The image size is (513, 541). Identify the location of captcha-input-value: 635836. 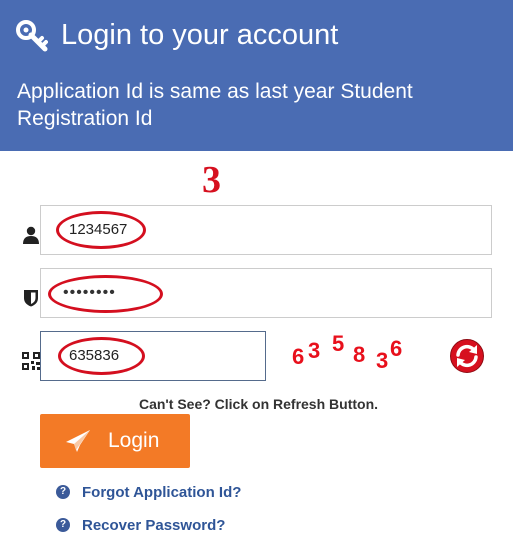
(94, 355).